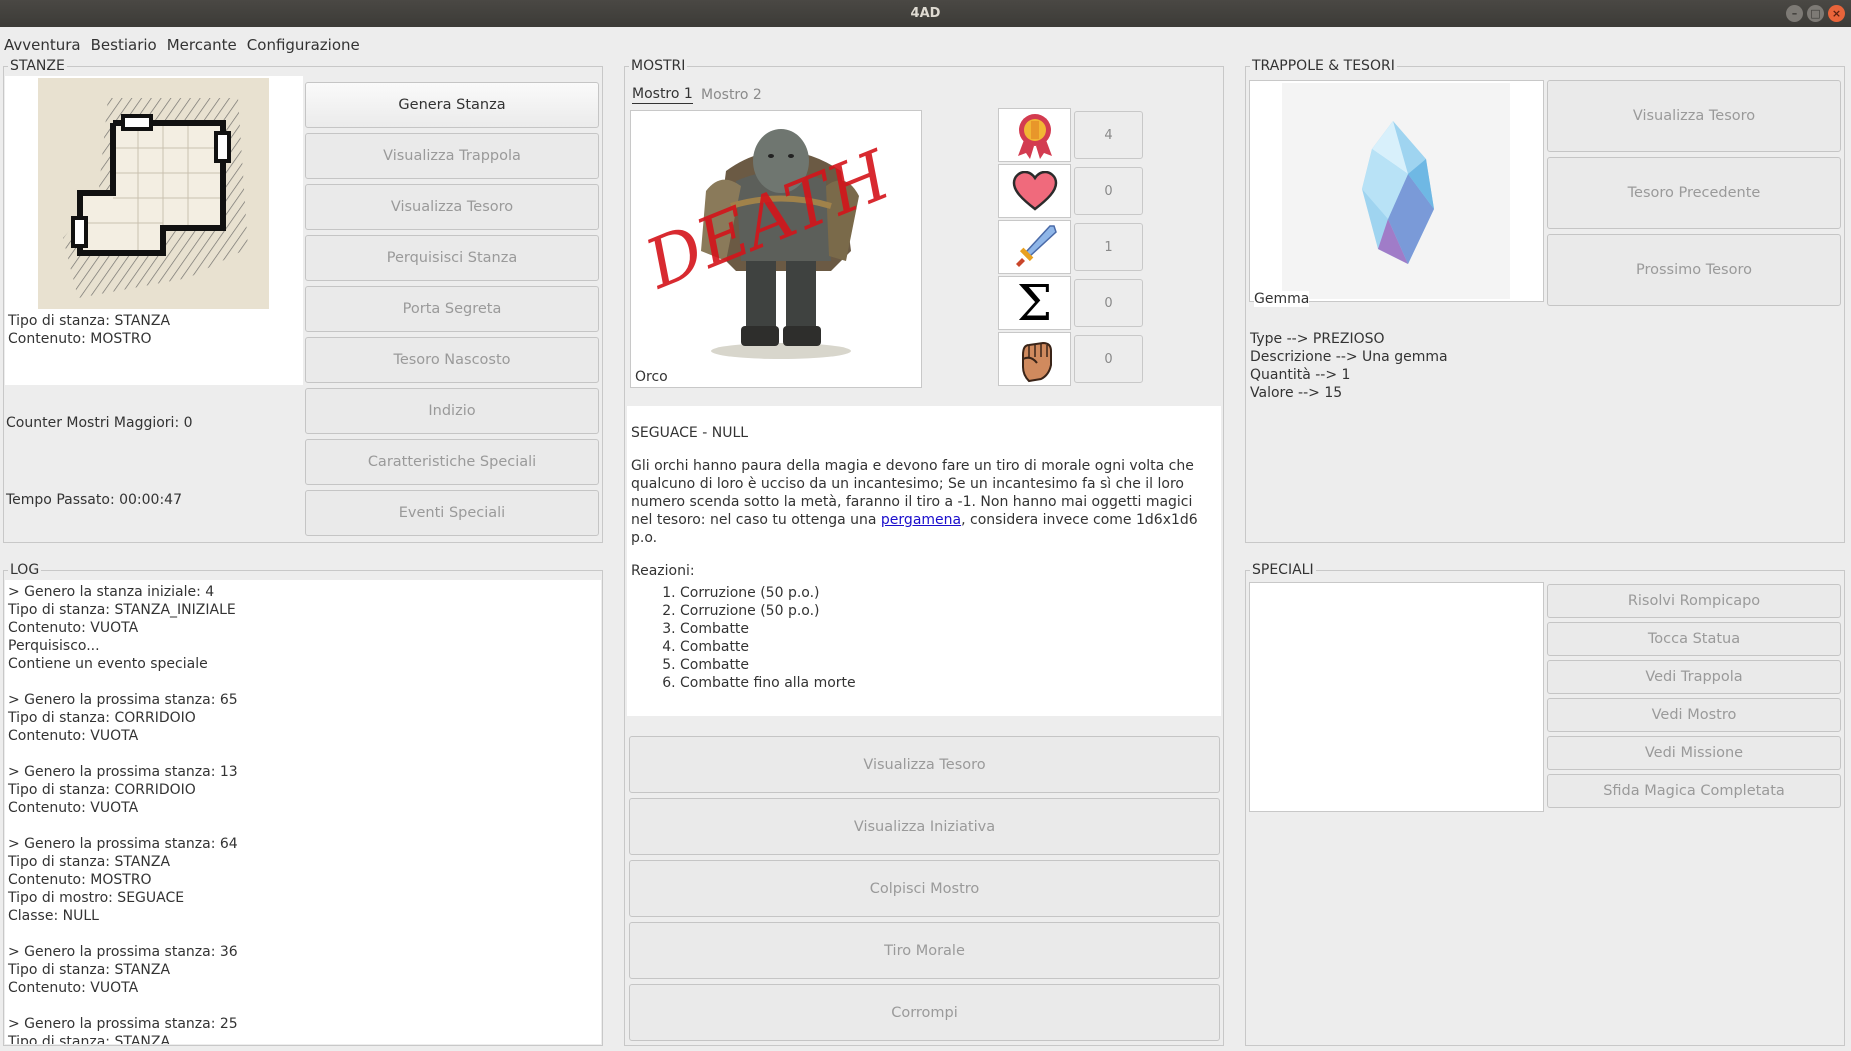 This screenshot has height=1051, width=1851. Describe the element at coordinates (123, 844) in the screenshot. I see `log-line: > Genero la prossima stanza: 64` at that location.